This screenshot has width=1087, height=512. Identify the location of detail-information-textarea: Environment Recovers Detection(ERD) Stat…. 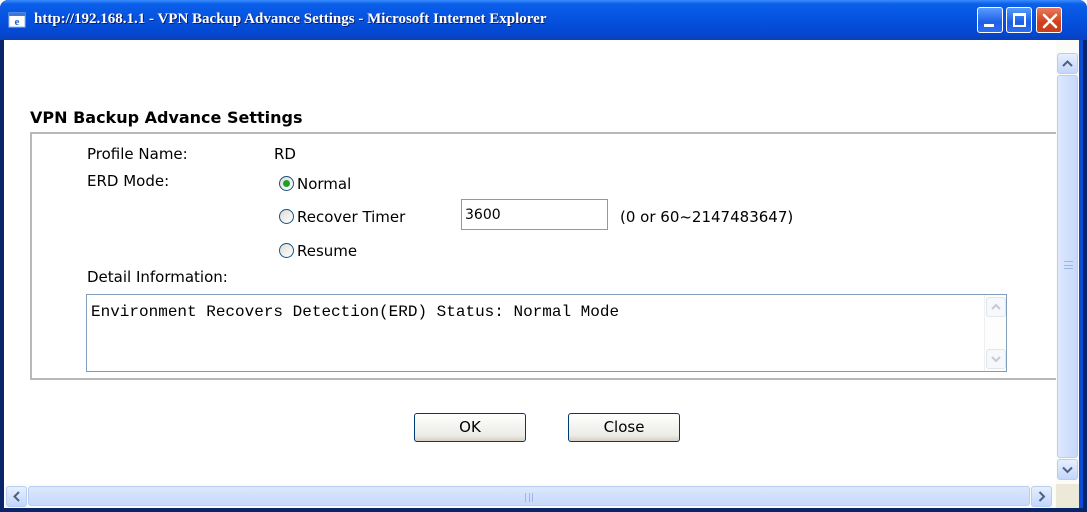
(546, 333).